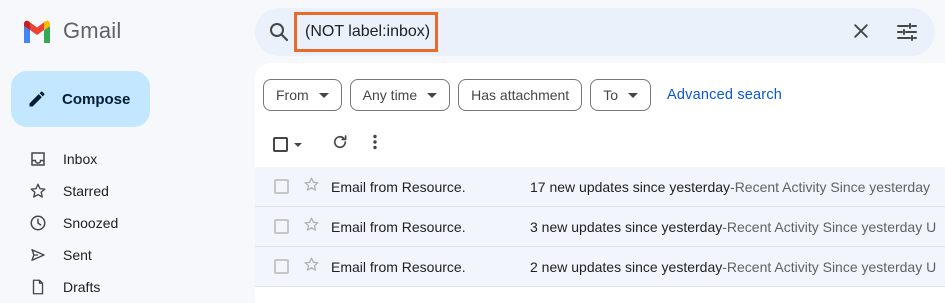 The image size is (945, 303). What do you see at coordinates (907, 34) in the screenshot?
I see `search-options-icon` at bounding box center [907, 34].